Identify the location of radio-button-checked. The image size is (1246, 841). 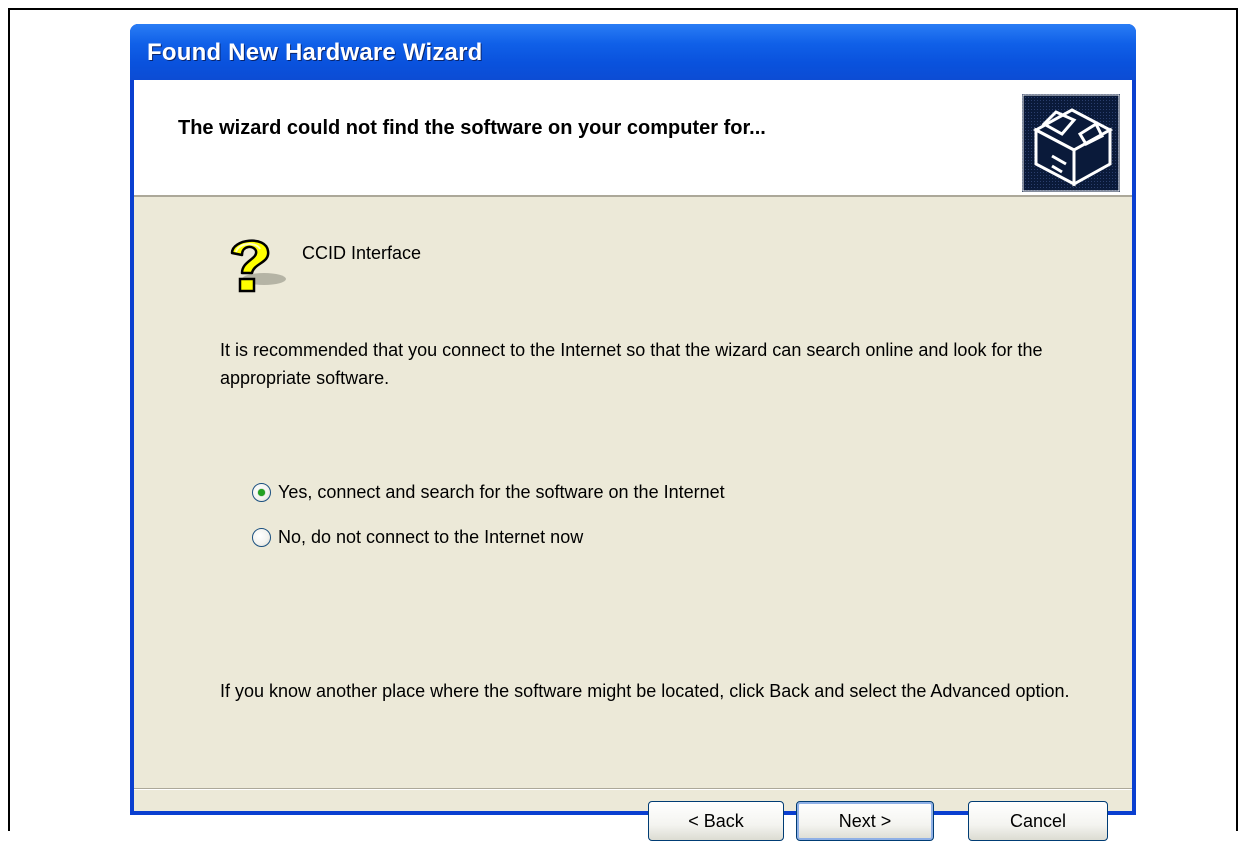
(261, 492).